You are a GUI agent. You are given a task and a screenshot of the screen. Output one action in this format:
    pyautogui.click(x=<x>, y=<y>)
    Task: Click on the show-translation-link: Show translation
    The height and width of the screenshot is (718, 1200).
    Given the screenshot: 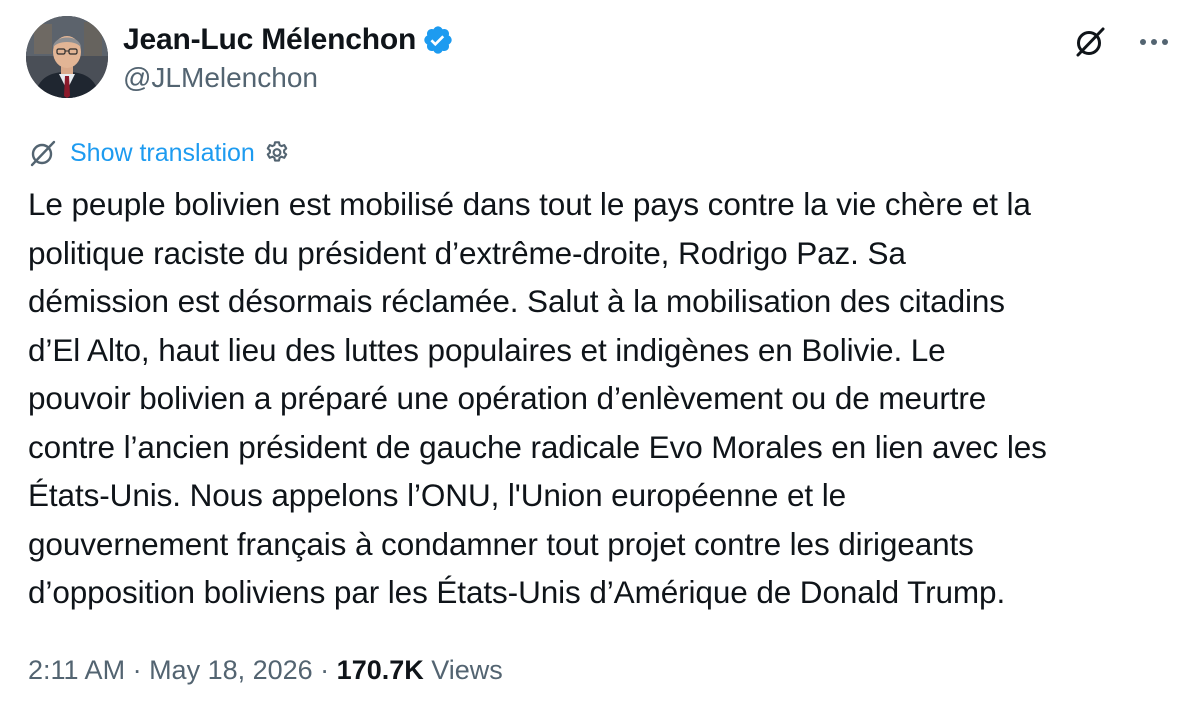 What is the action you would take?
    pyautogui.click(x=162, y=153)
    